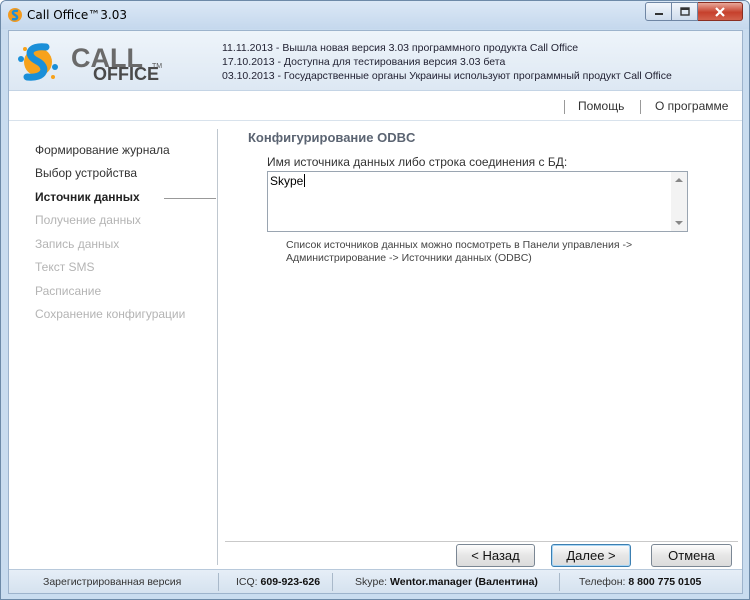 The image size is (750, 600). What do you see at coordinates (679, 201) in the screenshot?
I see `textarea-scrollbar` at bounding box center [679, 201].